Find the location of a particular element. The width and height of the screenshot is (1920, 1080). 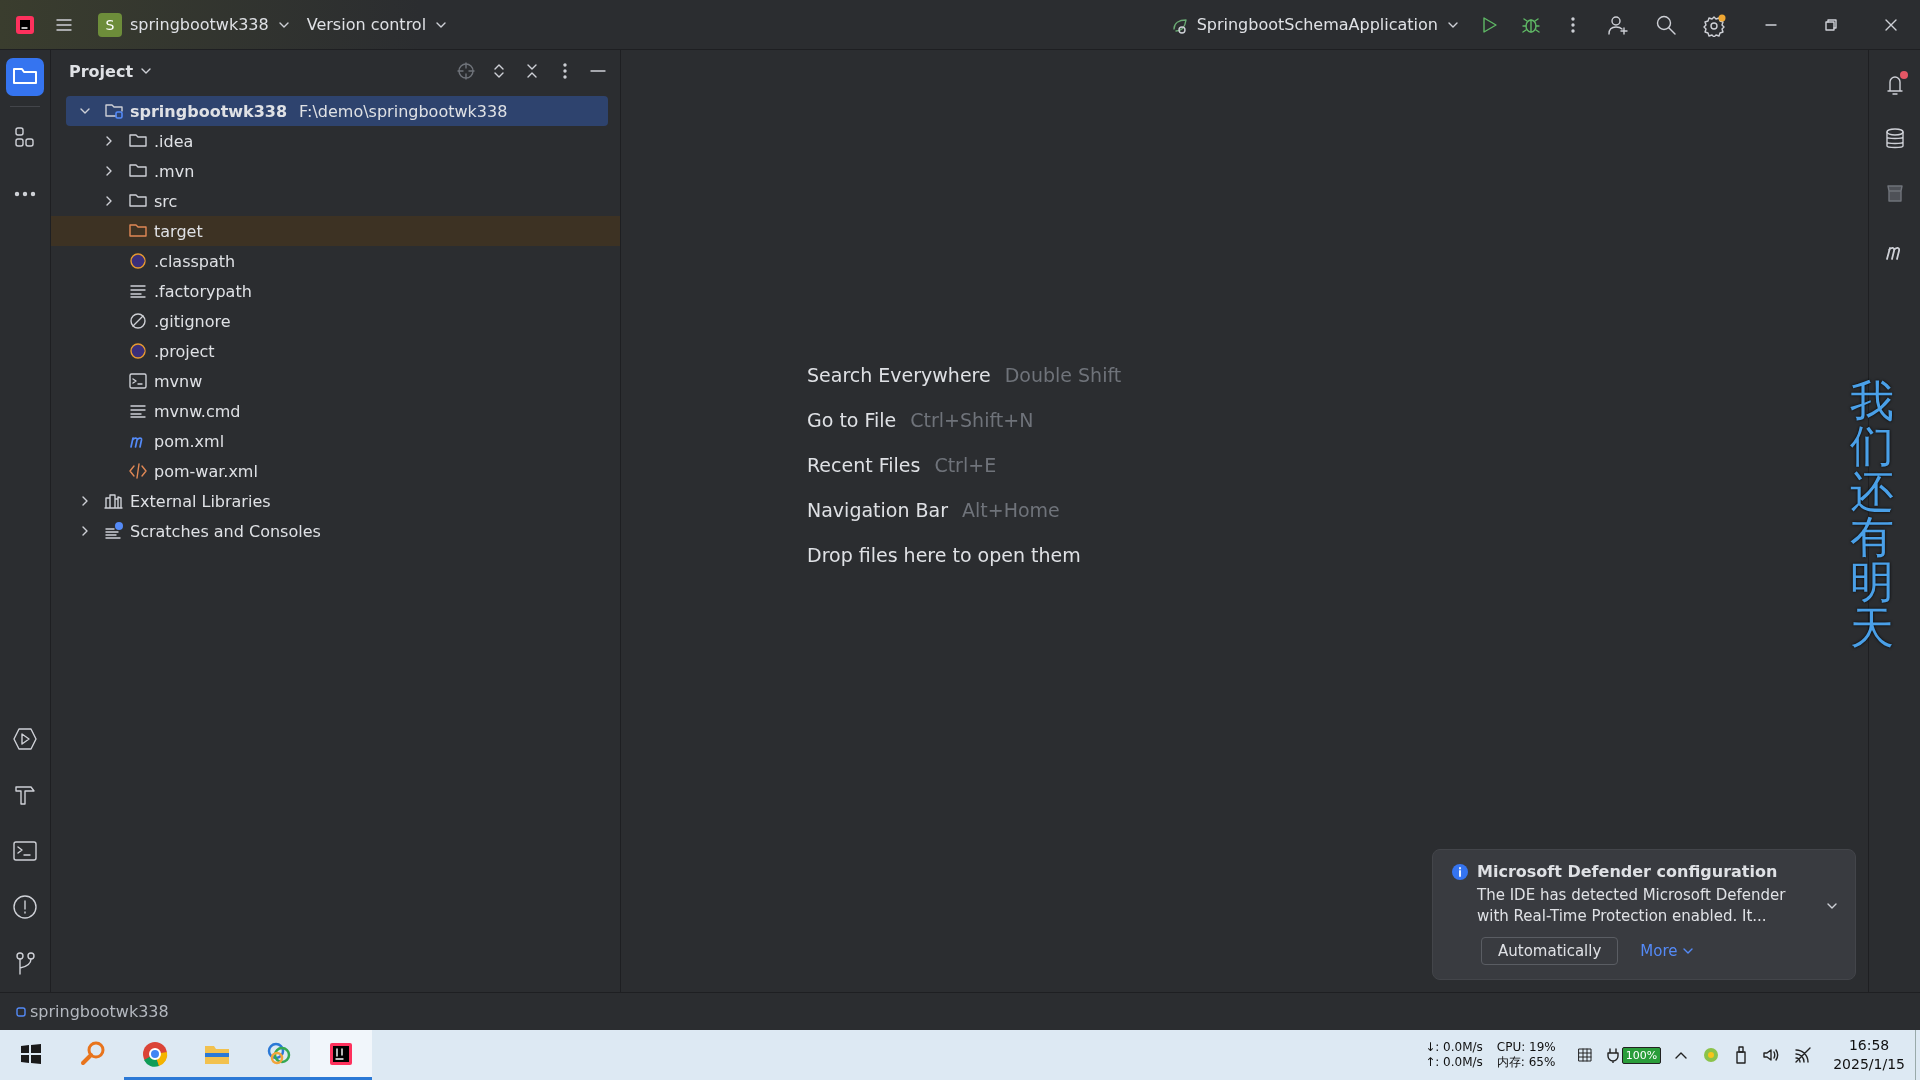

hint-shortcut: Ctrl+E is located at coordinates (965, 465).